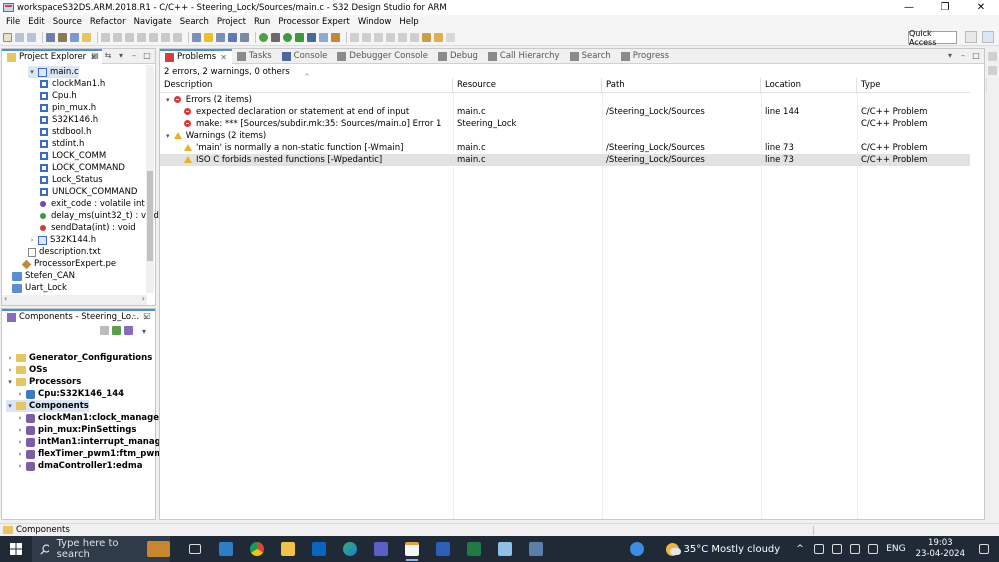  Describe the element at coordinates (13, 22) in the screenshot. I see `menu-file: File` at that location.